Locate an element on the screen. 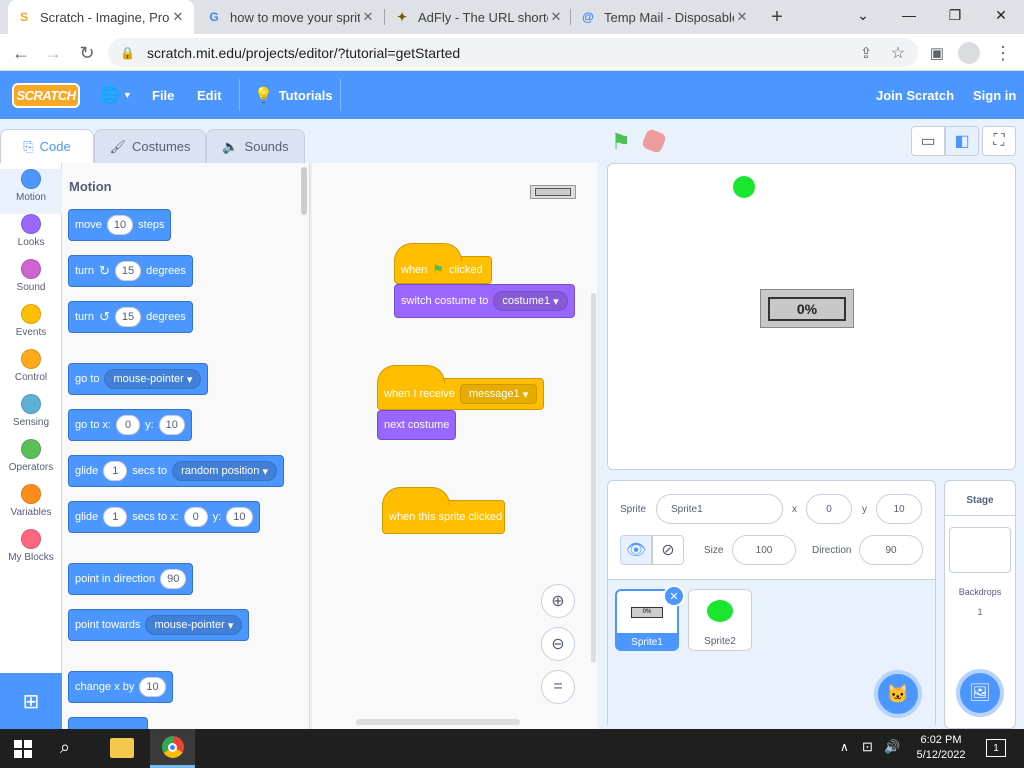 Image resolution: width=1024 pixels, height=768 pixels. green-flag-icon: ⚑ is located at coordinates (621, 142).